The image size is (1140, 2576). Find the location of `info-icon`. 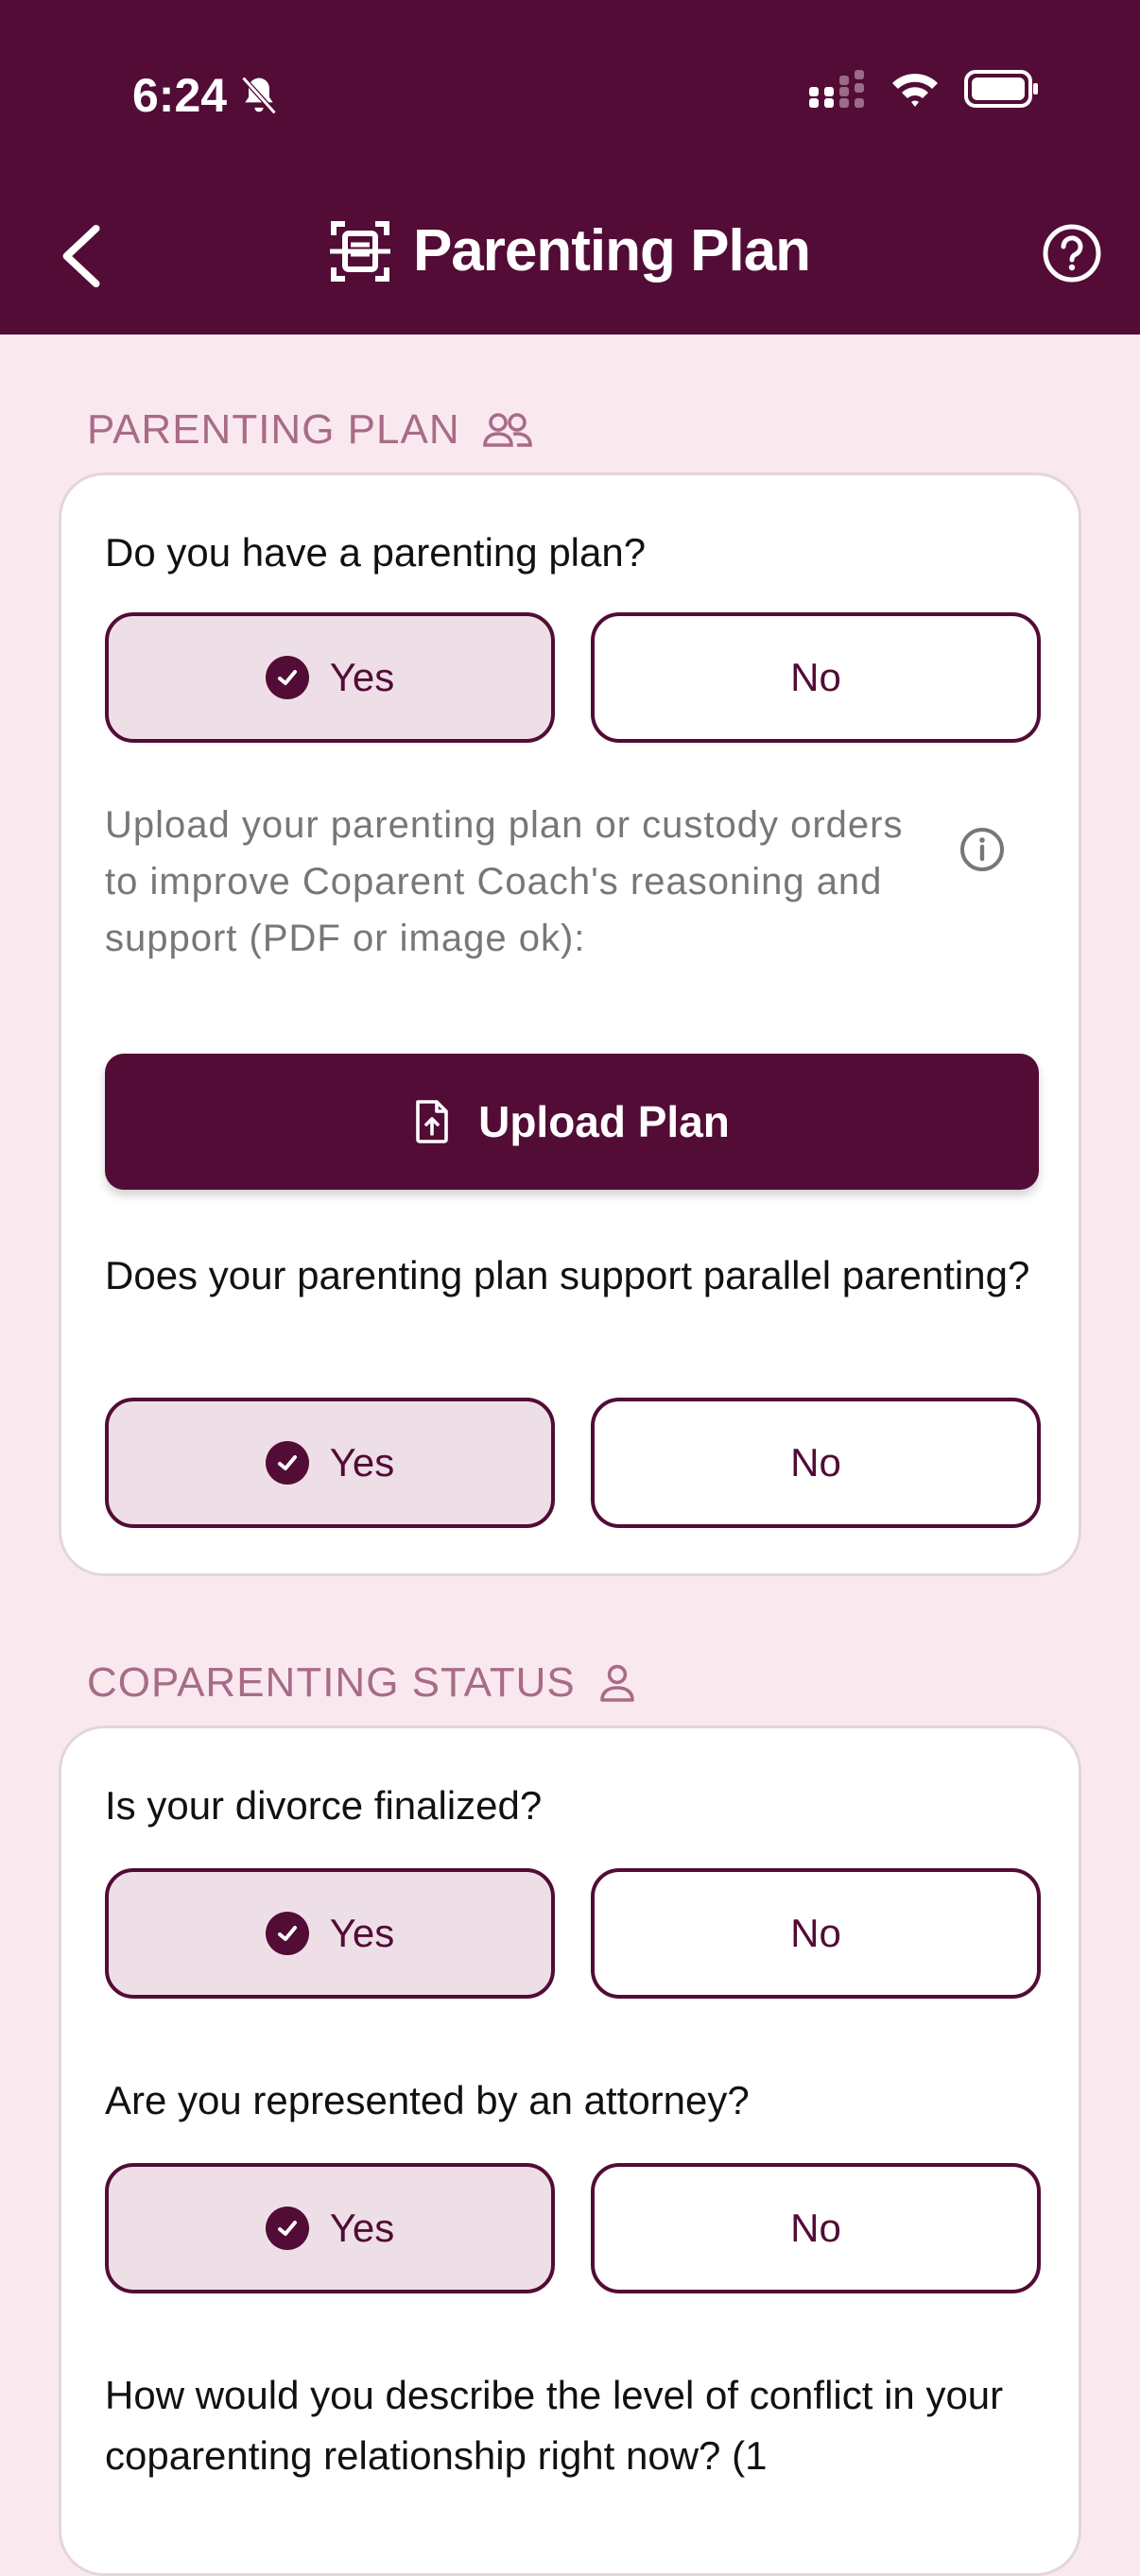

info-icon is located at coordinates (982, 849).